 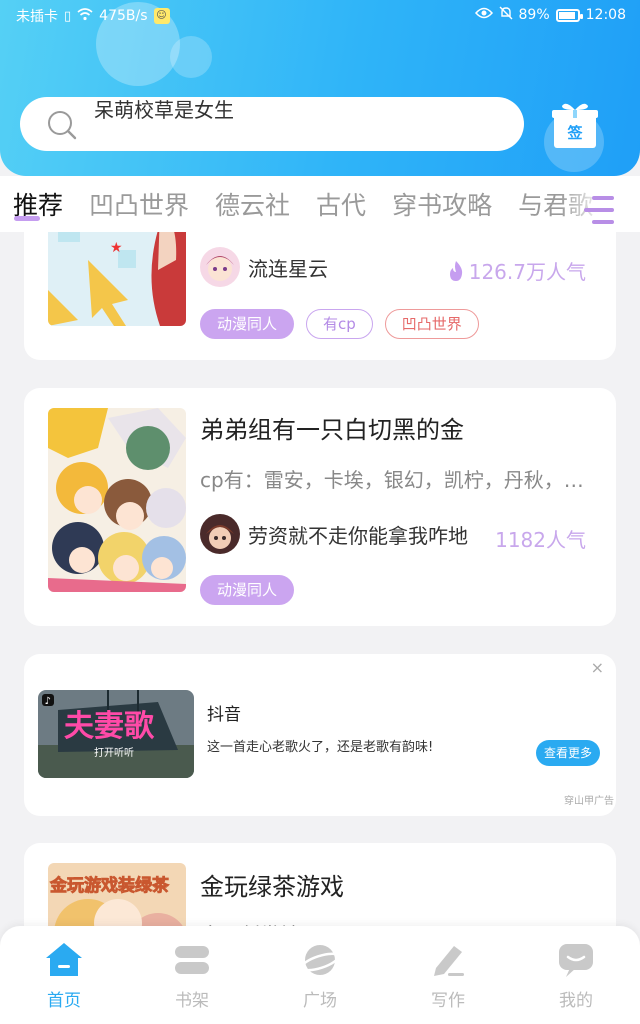 What do you see at coordinates (506, 15) in the screenshot?
I see `mute-bell-icon` at bounding box center [506, 15].